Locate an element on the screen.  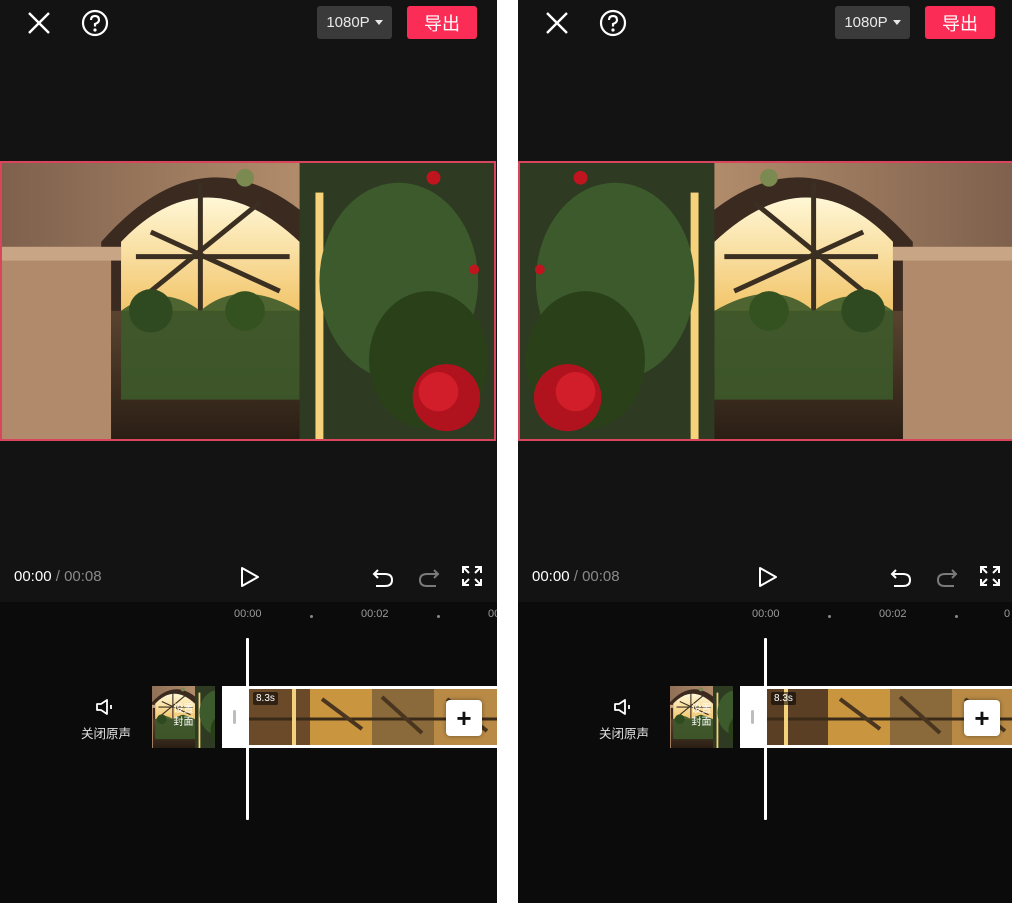
ruler-tick-2: 00 is located at coordinates (492, 614).